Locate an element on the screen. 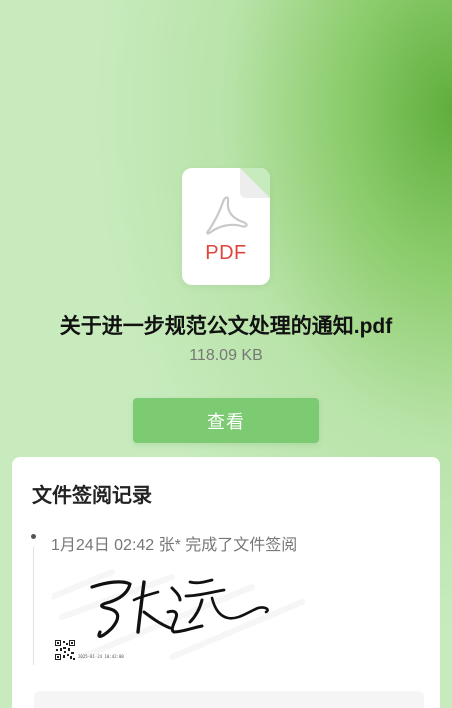 The width and height of the screenshot is (452, 708). timeline-dot is located at coordinates (33, 536).